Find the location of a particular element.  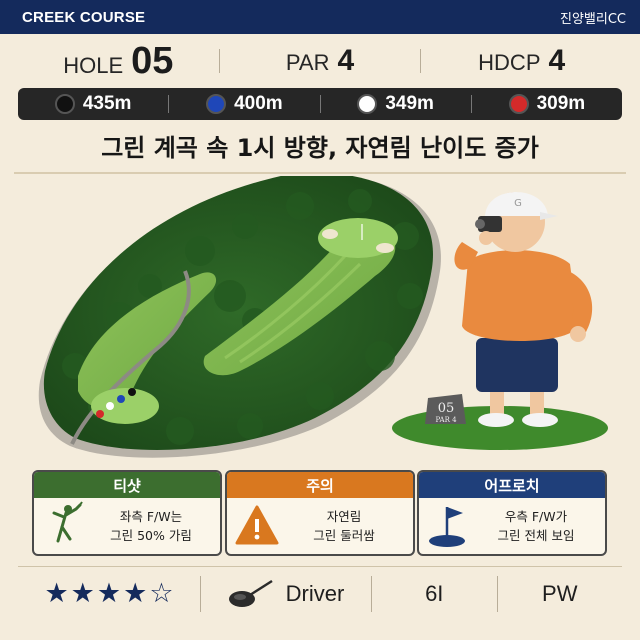

card-line: 좌측 F/W는 is located at coordinates (151, 516).